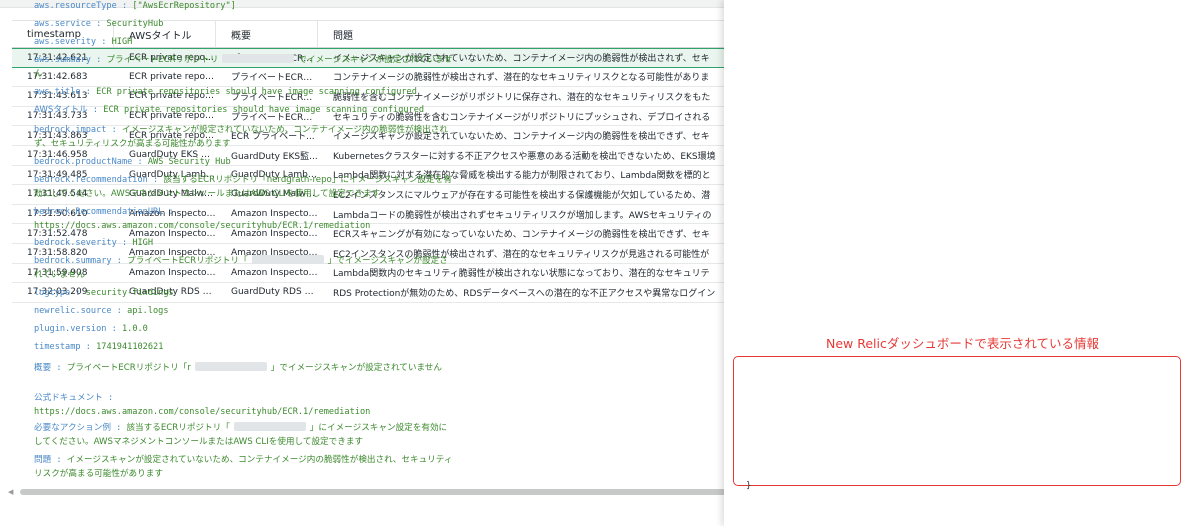 Image resolution: width=1200 pixels, height=526 pixels. What do you see at coordinates (65, 42) in the screenshot?
I see `attr-key: aws.severity` at bounding box center [65, 42].